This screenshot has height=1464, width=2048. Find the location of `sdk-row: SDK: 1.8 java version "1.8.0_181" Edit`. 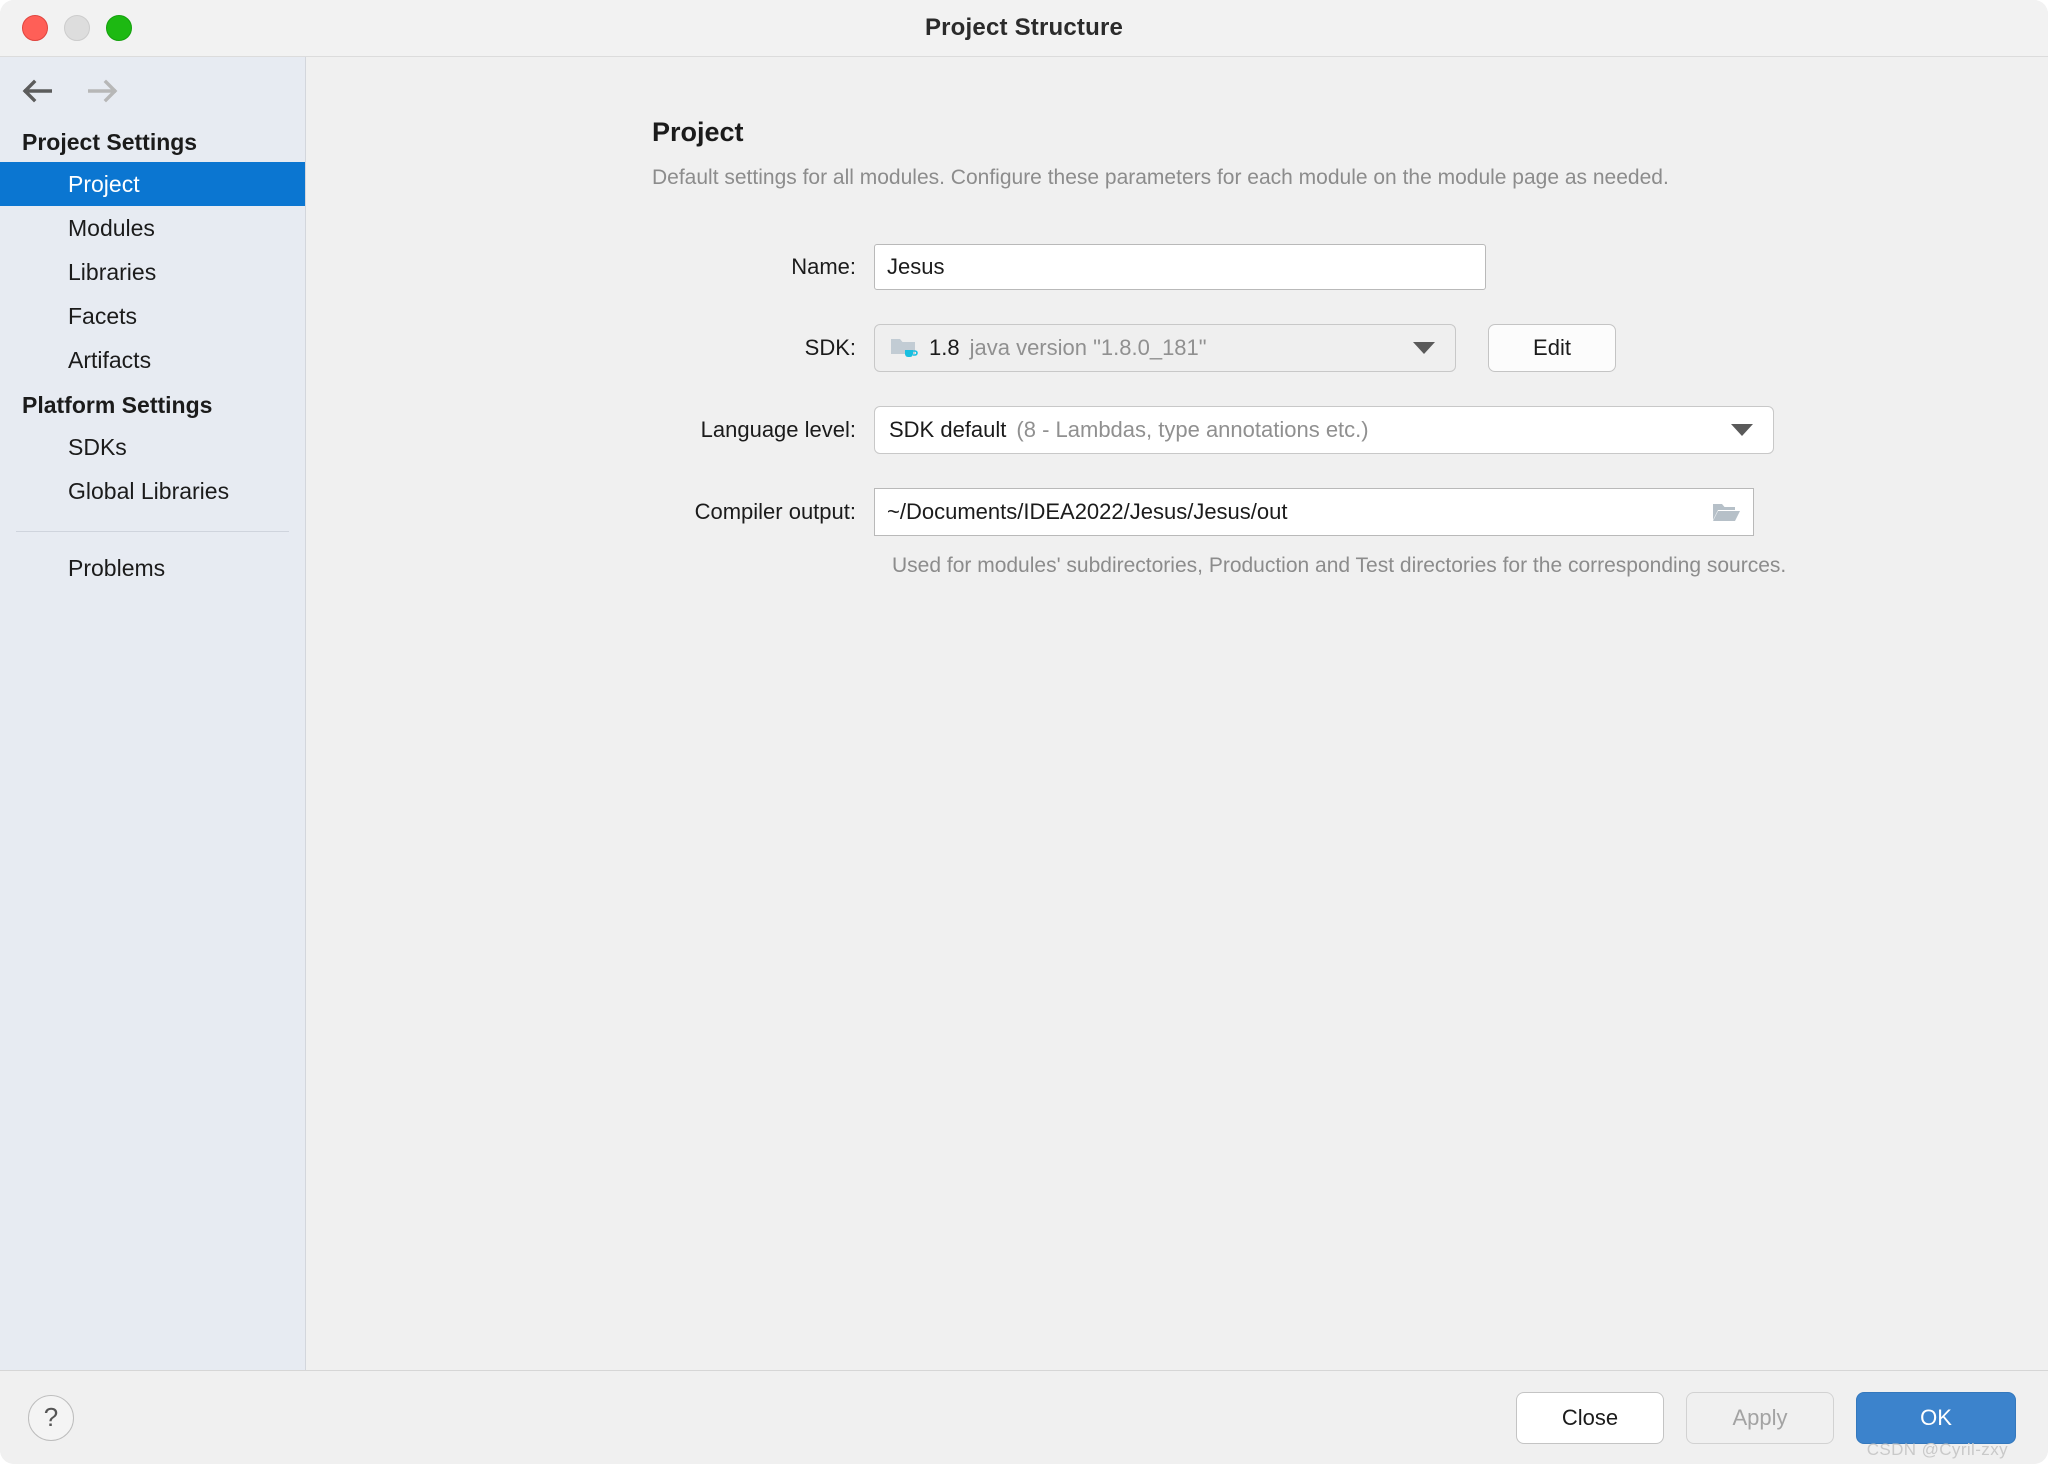

sdk-row: SDK: 1.8 java version "1.8.0_181" Edit is located at coordinates (1350, 348).